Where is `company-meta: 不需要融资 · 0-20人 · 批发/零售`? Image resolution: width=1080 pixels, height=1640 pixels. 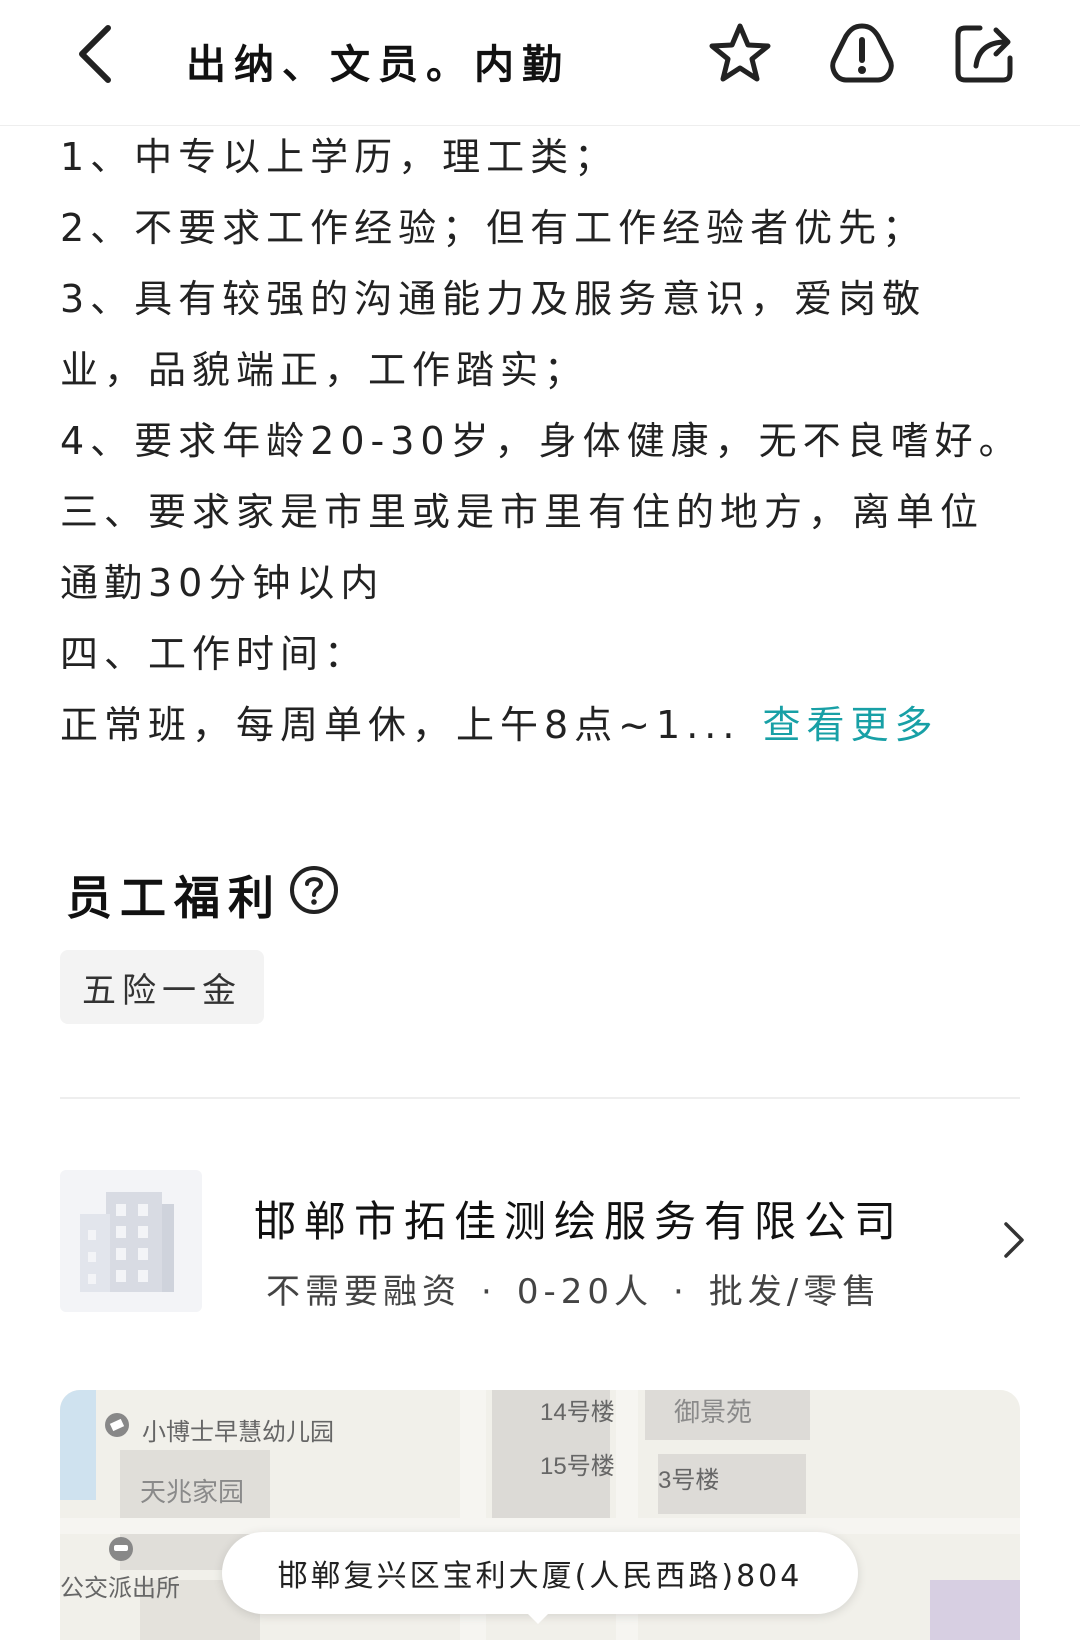
company-meta: 不需要融资 · 0-20人 · 批发/零售 is located at coordinates (573, 1288).